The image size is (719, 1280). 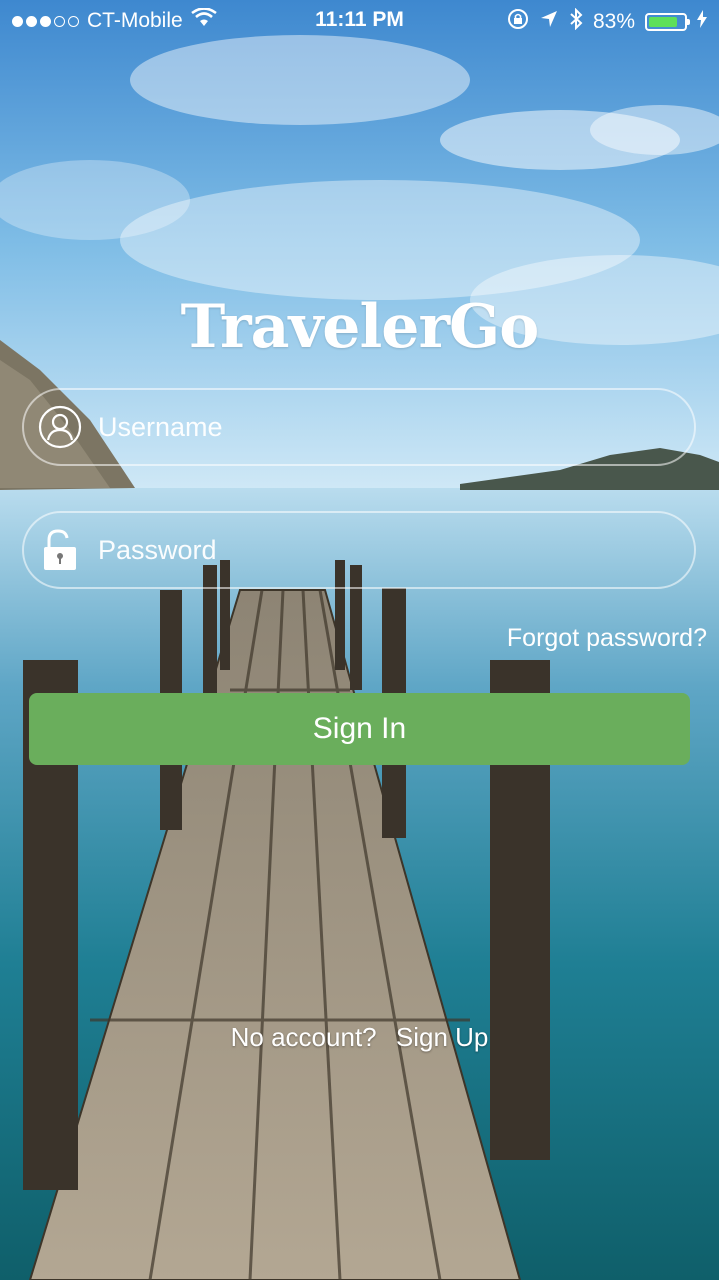 I want to click on bluetooth-icon, so click(x=576, y=21).